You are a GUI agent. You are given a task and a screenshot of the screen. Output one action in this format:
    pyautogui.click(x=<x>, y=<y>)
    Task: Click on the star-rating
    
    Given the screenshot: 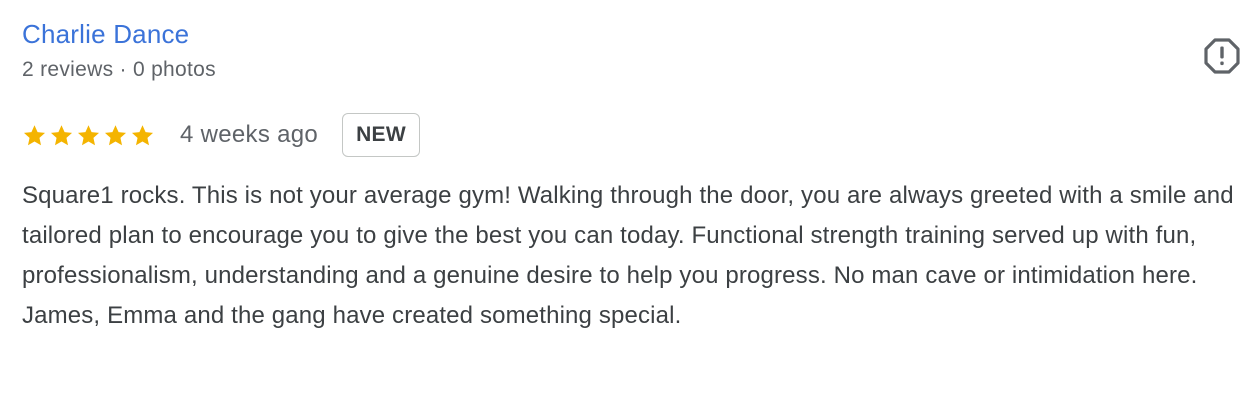 What is the action you would take?
    pyautogui.click(x=88, y=135)
    